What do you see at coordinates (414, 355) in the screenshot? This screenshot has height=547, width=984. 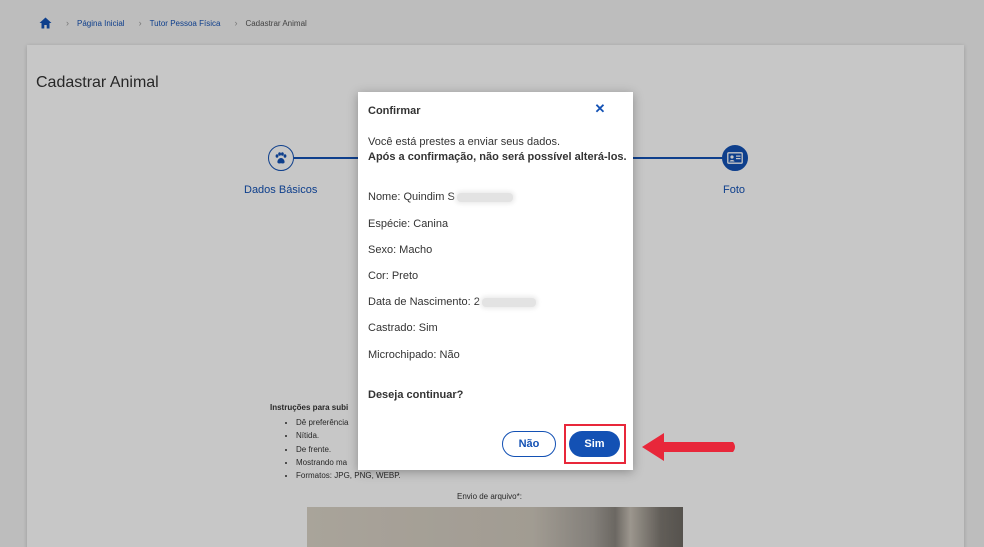 I see `field-microchipado: Microchipado: Não` at bounding box center [414, 355].